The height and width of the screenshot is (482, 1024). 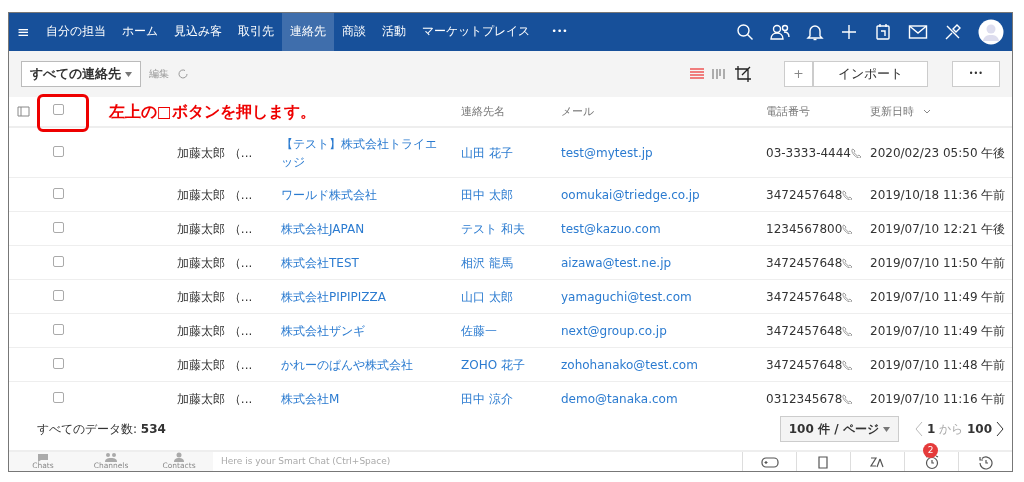 I want to click on company-link: かれーのぱんや株式会社, so click(x=363, y=364).